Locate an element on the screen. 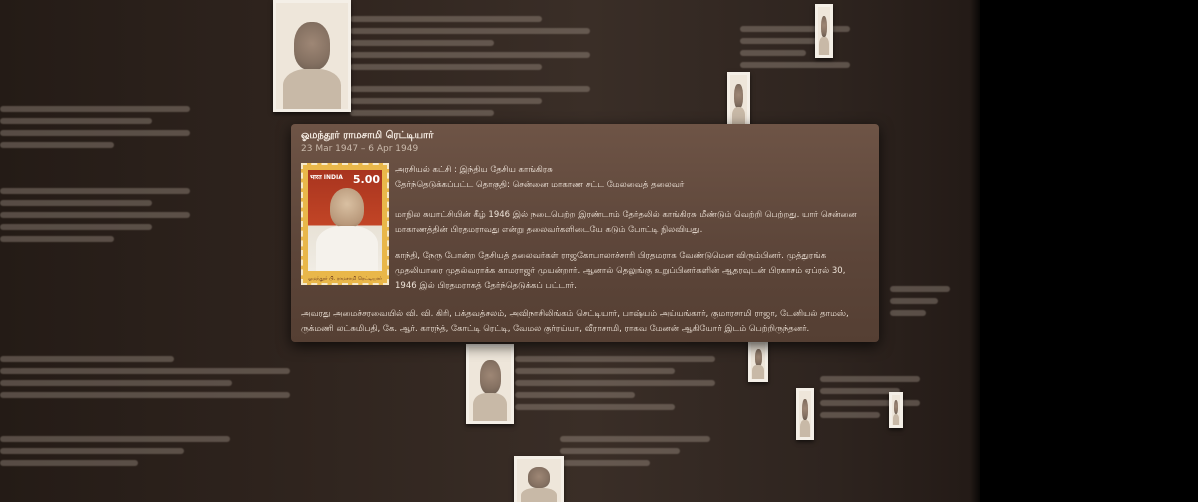 The image size is (1198, 502). party-label: அரசியல் கட்சி : இந்திய தேசிய காங்கிரசு is located at coordinates (474, 170).